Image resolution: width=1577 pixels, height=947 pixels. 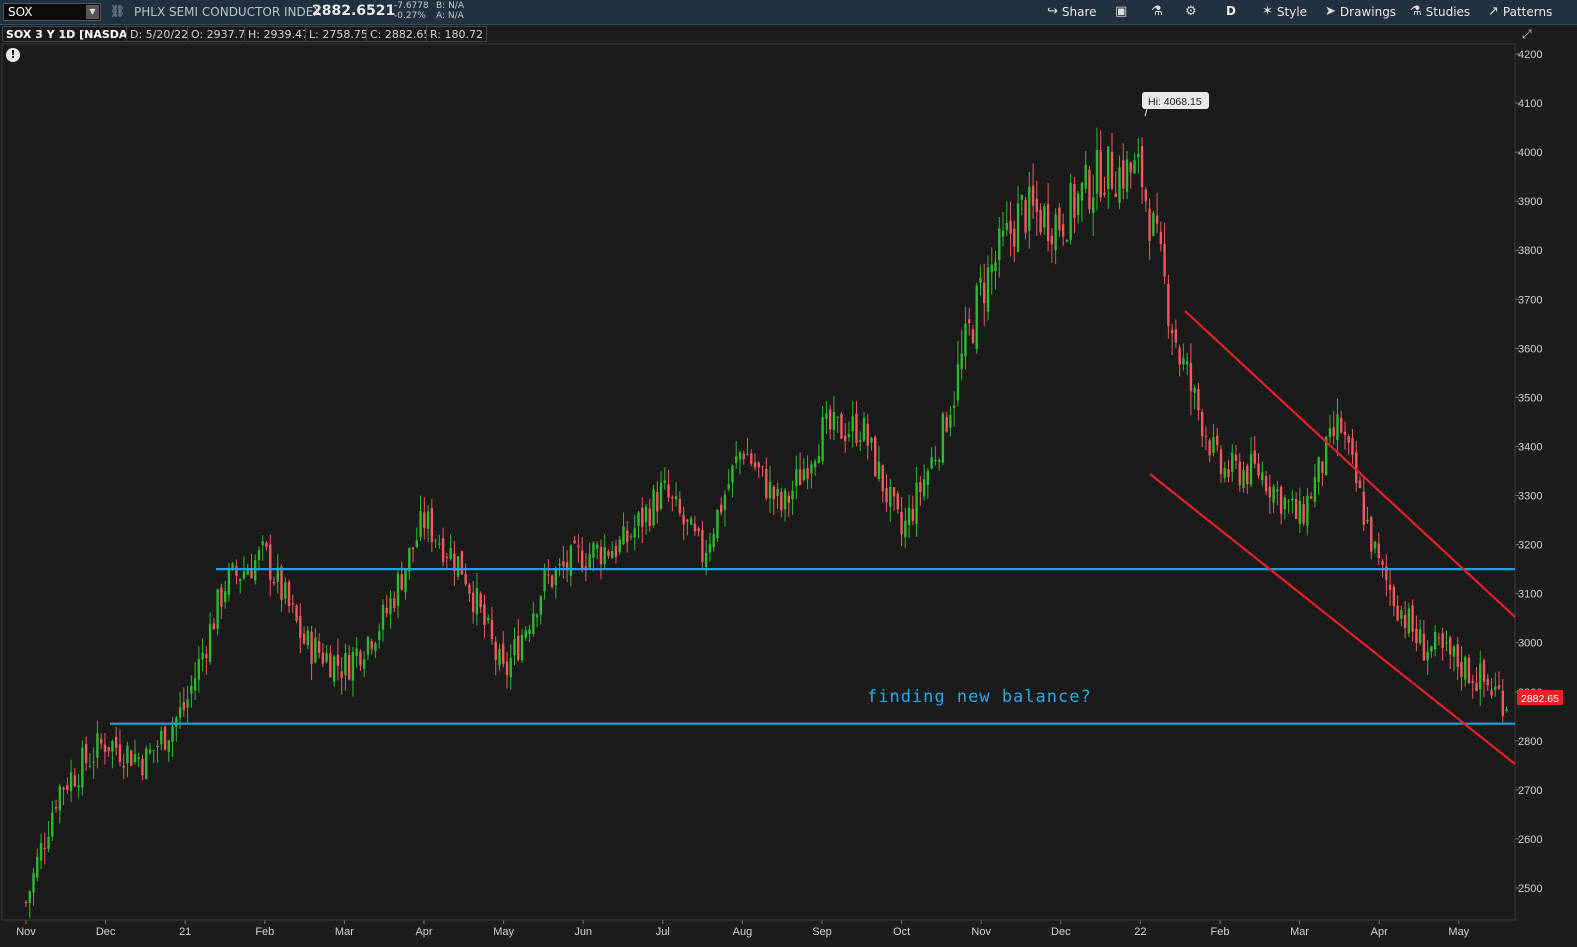 I want to click on last-price-tag: 2882.65, so click(x=1540, y=697).